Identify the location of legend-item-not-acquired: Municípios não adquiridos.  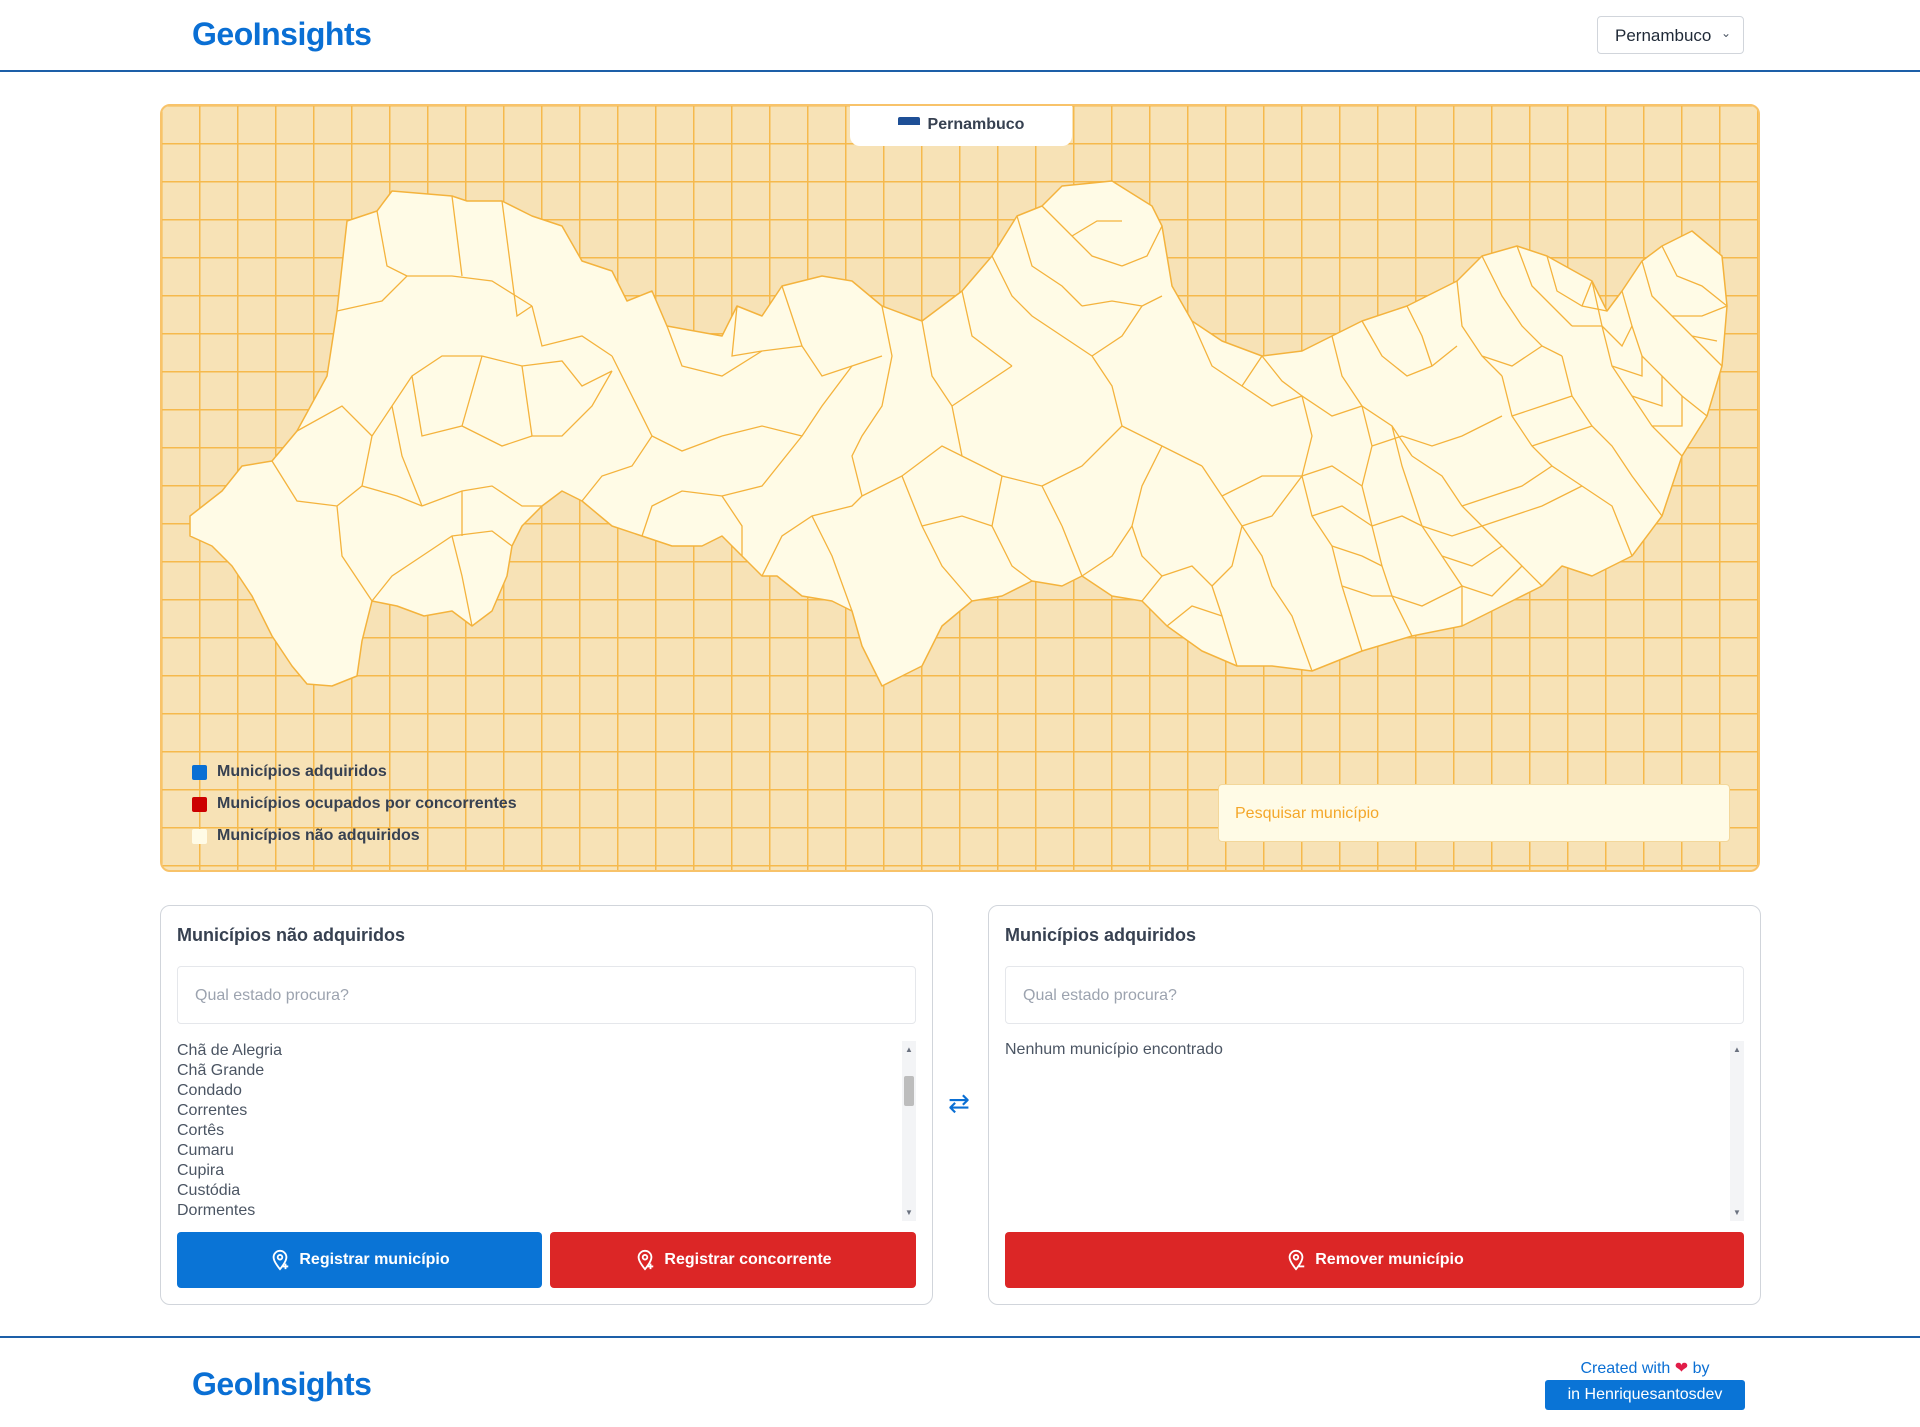
(354, 836).